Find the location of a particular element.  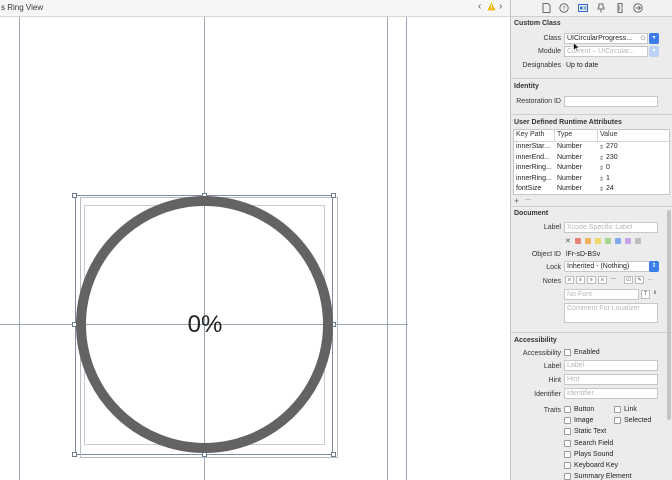

table-row: fontSize Number 24 ⇕ is located at coordinates (591, 189).